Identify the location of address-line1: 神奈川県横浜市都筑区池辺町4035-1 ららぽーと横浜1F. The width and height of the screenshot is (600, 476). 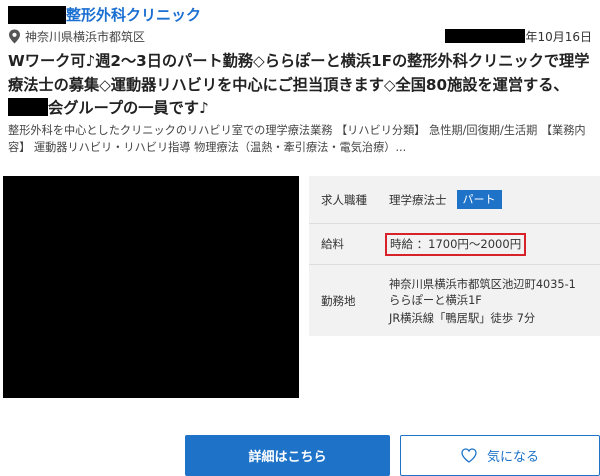
(488, 292).